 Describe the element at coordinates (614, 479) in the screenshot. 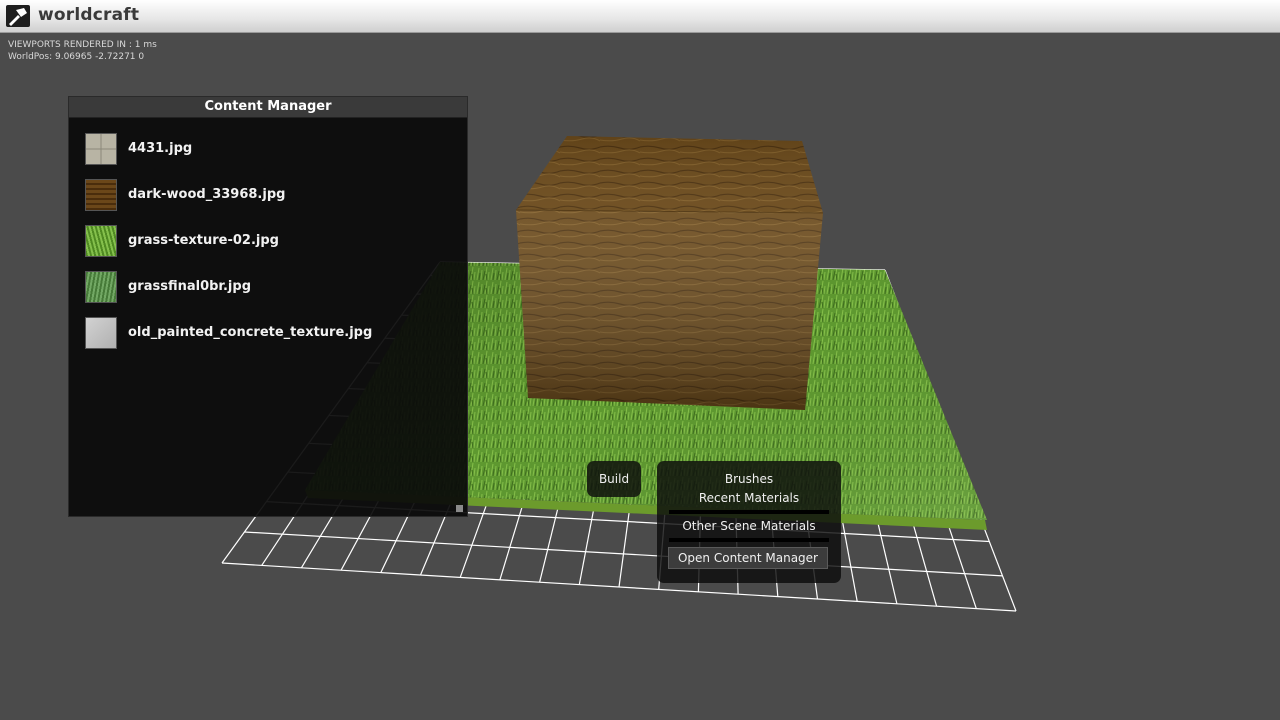

I see `build-button: Build` at that location.